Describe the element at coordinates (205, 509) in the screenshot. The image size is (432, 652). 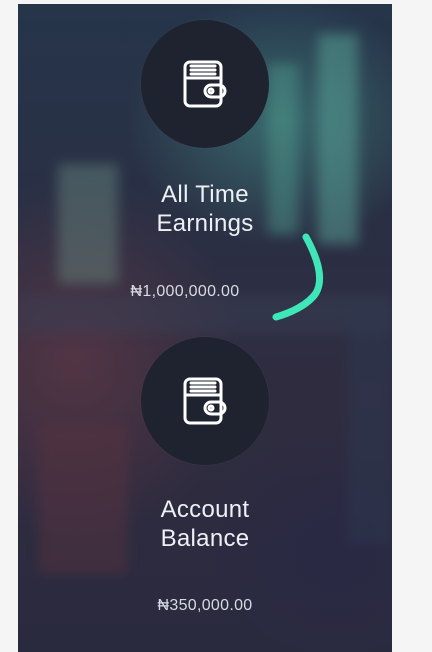
I see `balance-title-line1: Account` at that location.